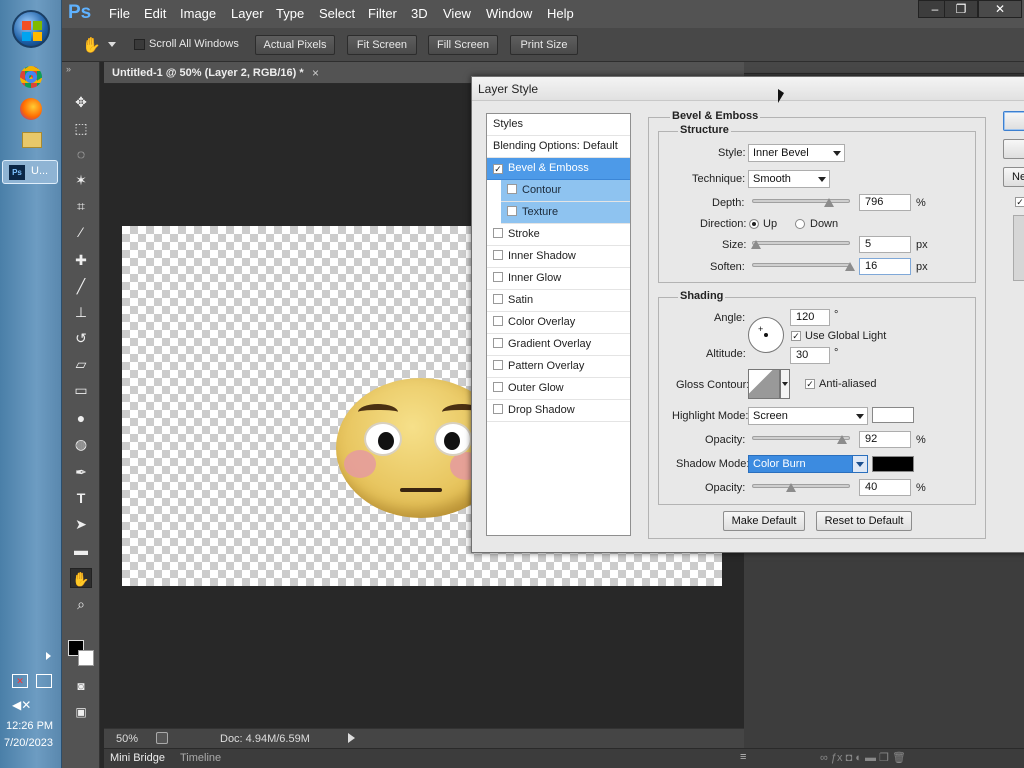 The width and height of the screenshot is (1024, 768). Describe the element at coordinates (884, 68) in the screenshot. I see `panel-dock-header` at that location.